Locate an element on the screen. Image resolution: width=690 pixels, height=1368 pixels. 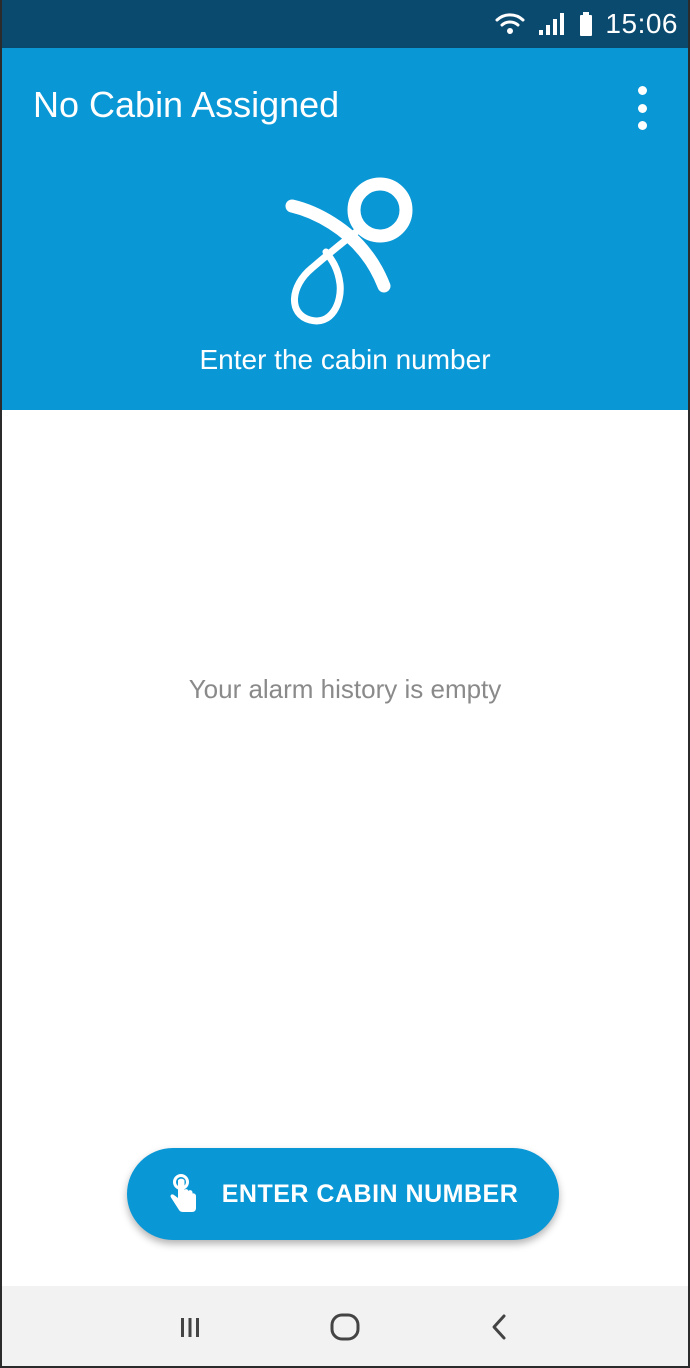
empty-state-message: Your alarm history is empty is located at coordinates (345, 689).